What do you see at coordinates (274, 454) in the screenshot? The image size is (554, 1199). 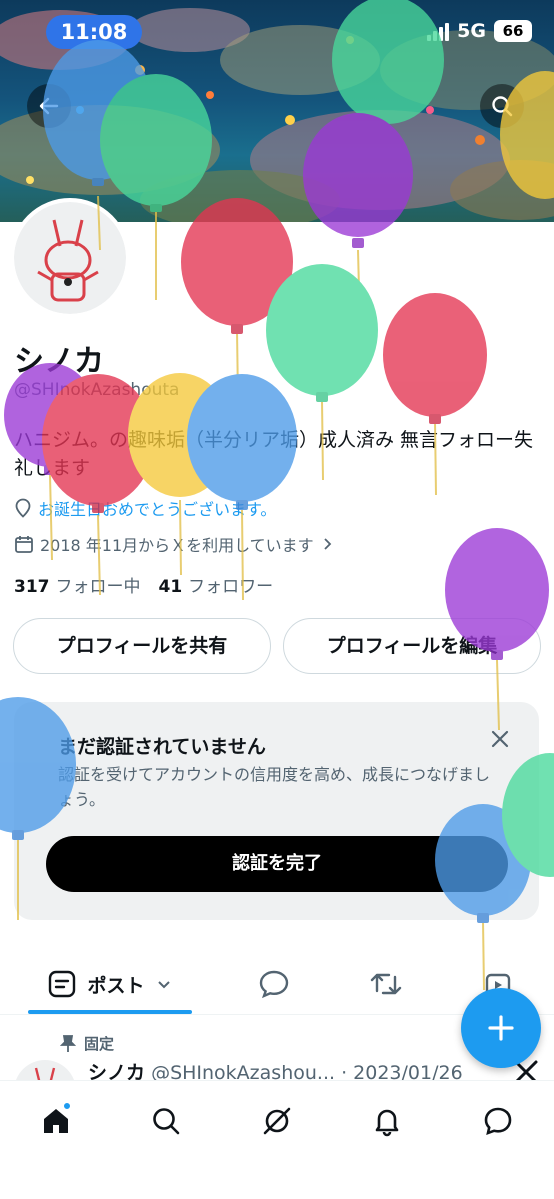 I see `profile-bio: ハニジム。の趣味垢（半分リア垢）成人済み 無言フォロー失礼します` at bounding box center [274, 454].